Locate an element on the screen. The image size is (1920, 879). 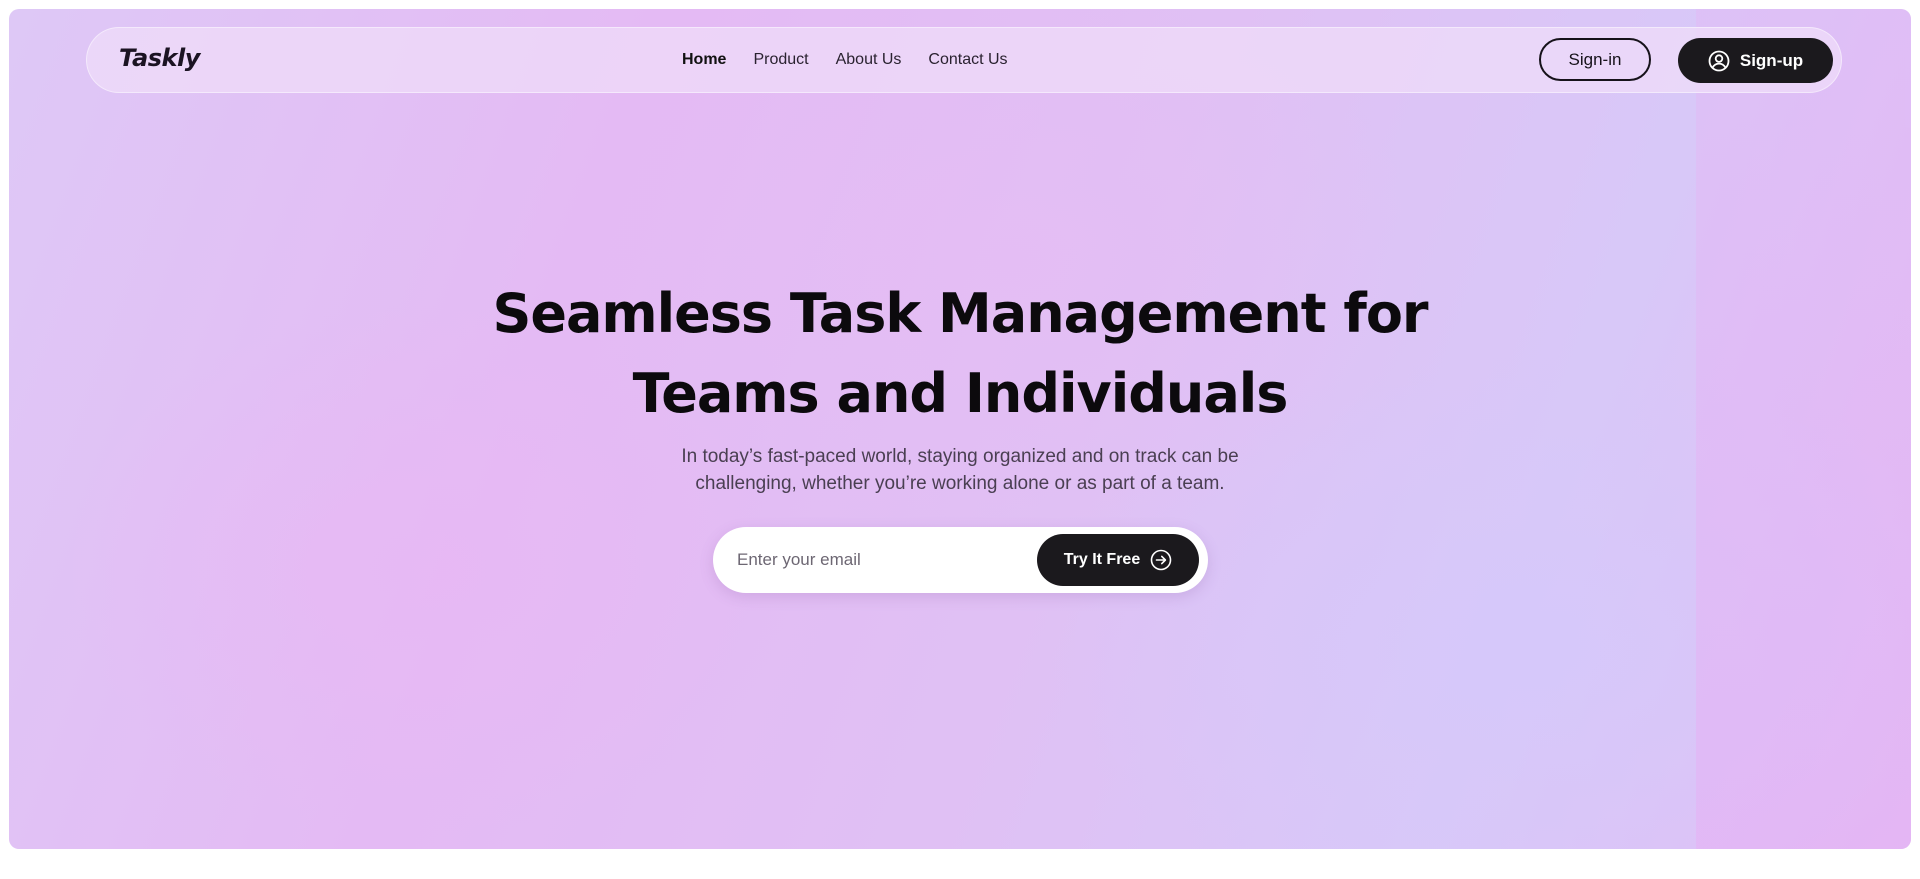
arrow-right-circle-icon is located at coordinates (1161, 560).